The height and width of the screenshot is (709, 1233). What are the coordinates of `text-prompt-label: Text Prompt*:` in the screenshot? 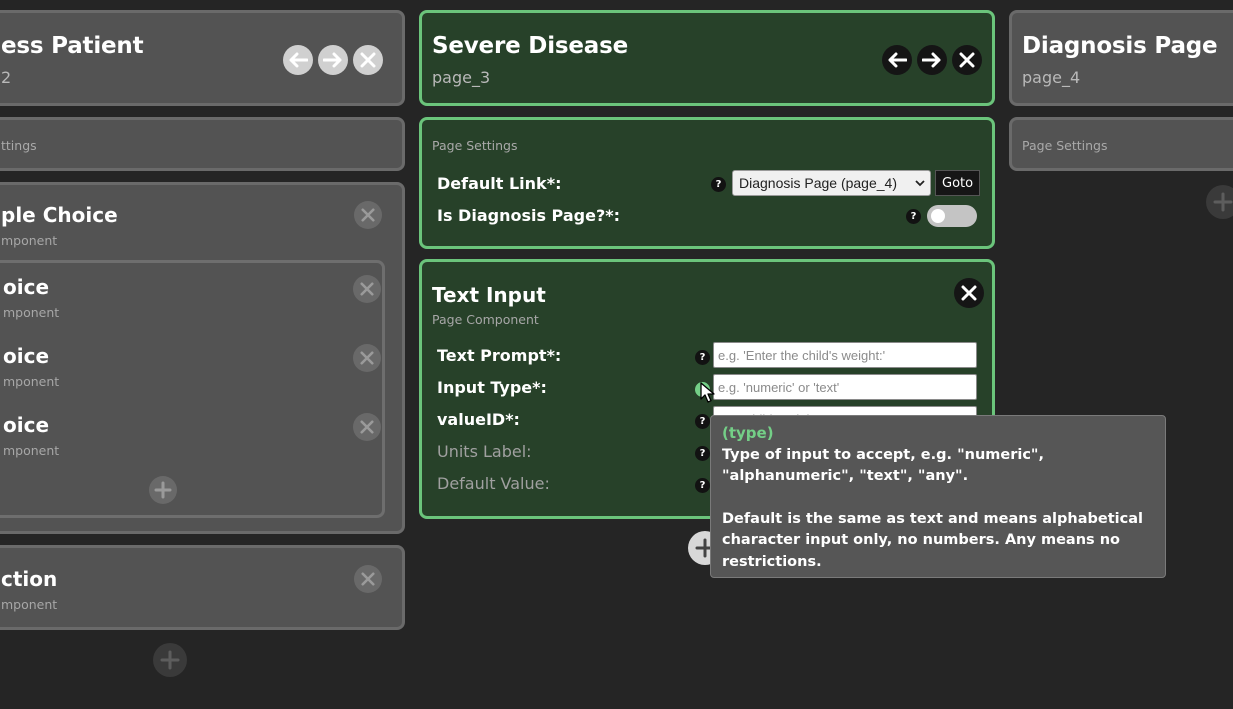 It's located at (499, 355).